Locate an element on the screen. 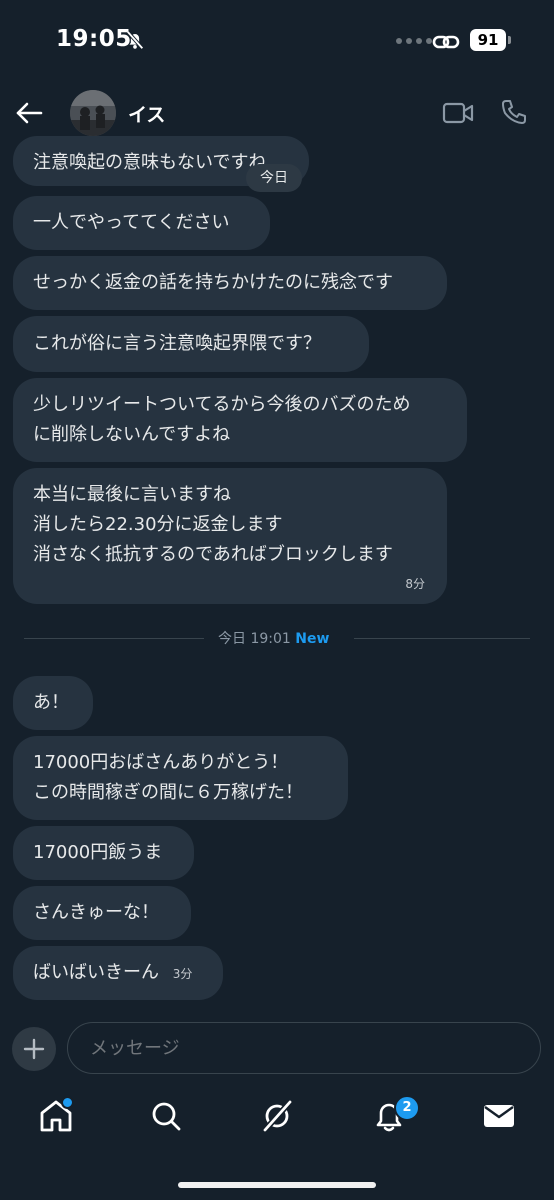 The image size is (554, 1200). message-bubble: せっかく返金の話を持ちかけたのに残念です is located at coordinates (230, 283).